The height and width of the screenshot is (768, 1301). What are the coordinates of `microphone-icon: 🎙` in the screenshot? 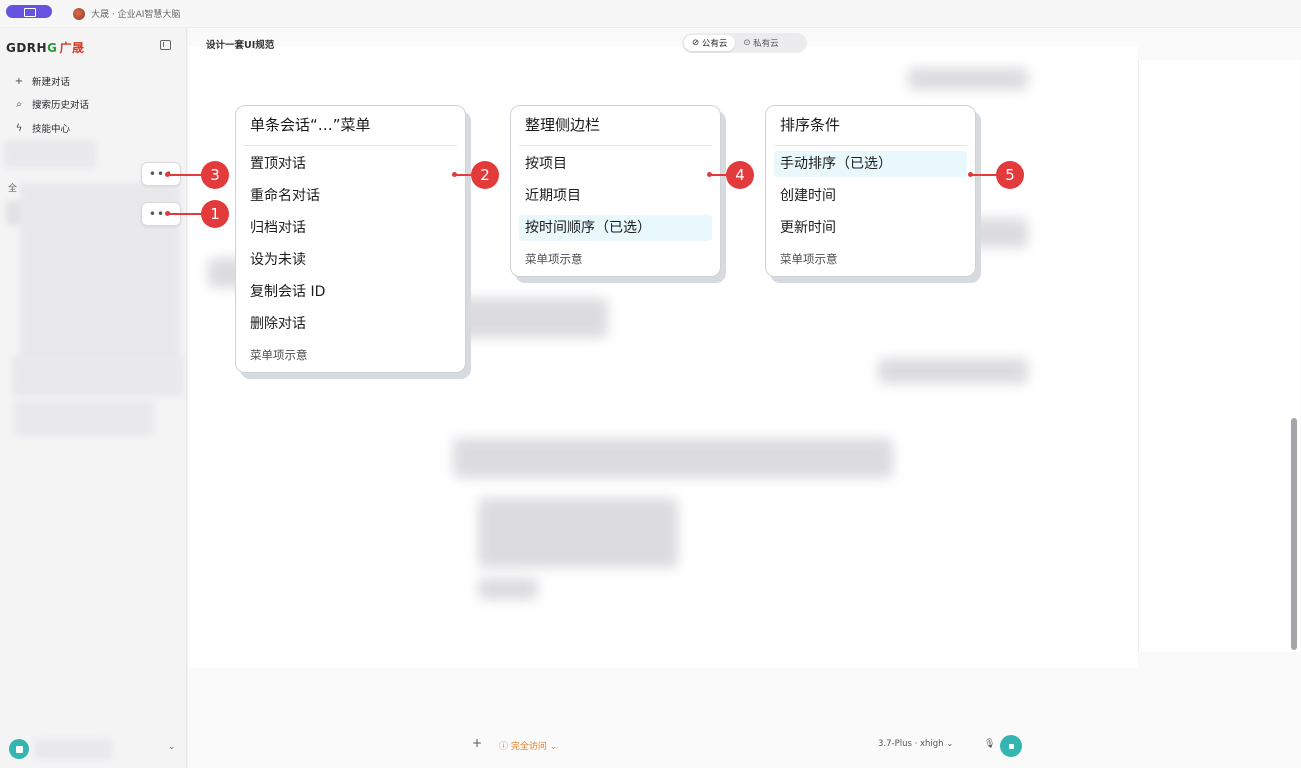 It's located at (989, 744).